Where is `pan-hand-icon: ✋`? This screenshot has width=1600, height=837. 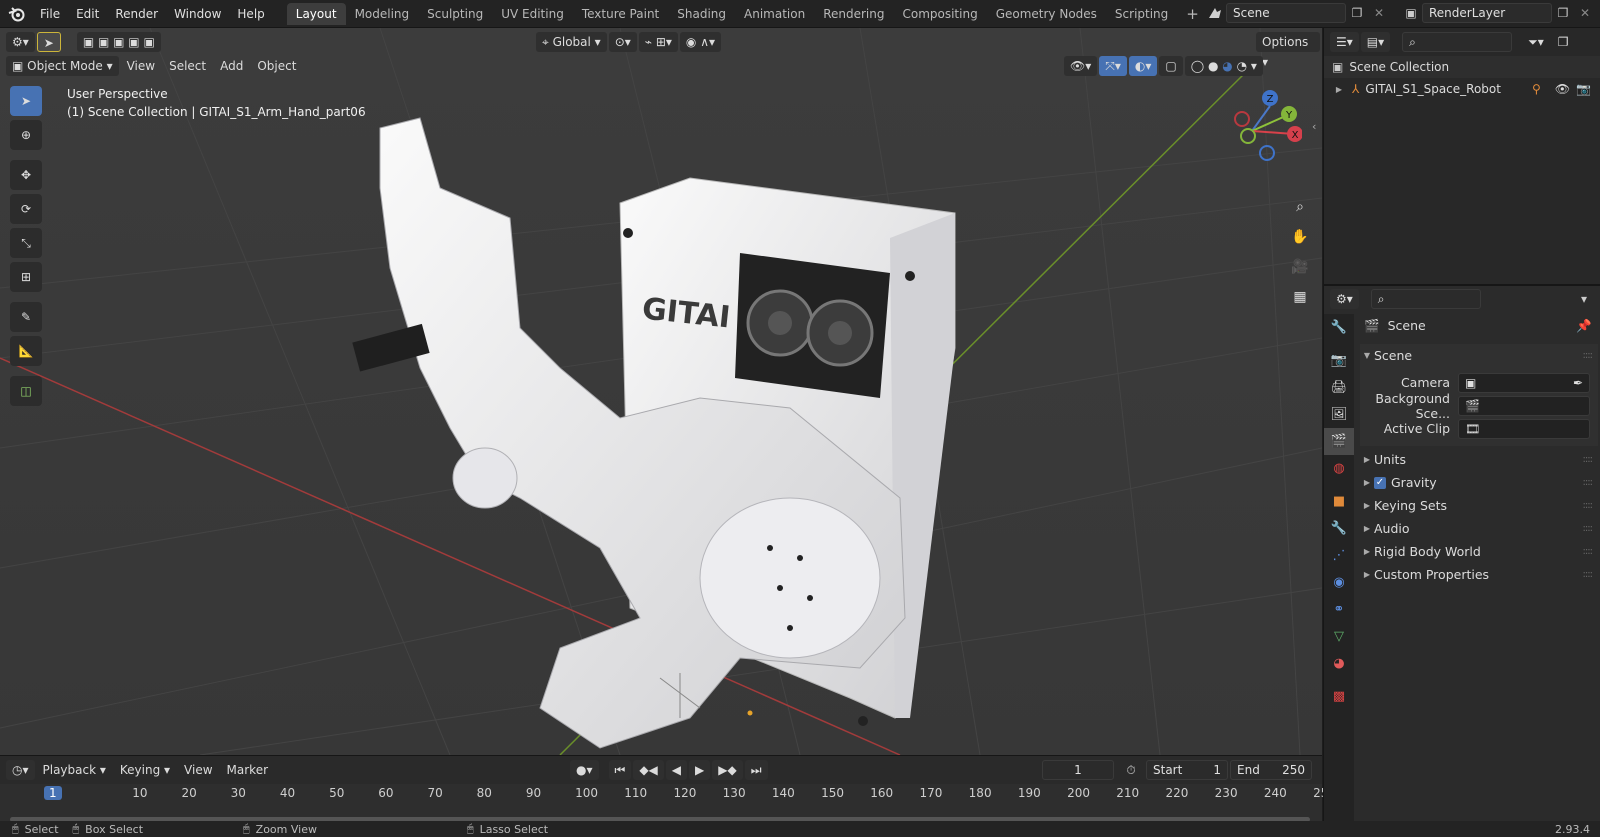 pan-hand-icon: ✋ is located at coordinates (1300, 237).